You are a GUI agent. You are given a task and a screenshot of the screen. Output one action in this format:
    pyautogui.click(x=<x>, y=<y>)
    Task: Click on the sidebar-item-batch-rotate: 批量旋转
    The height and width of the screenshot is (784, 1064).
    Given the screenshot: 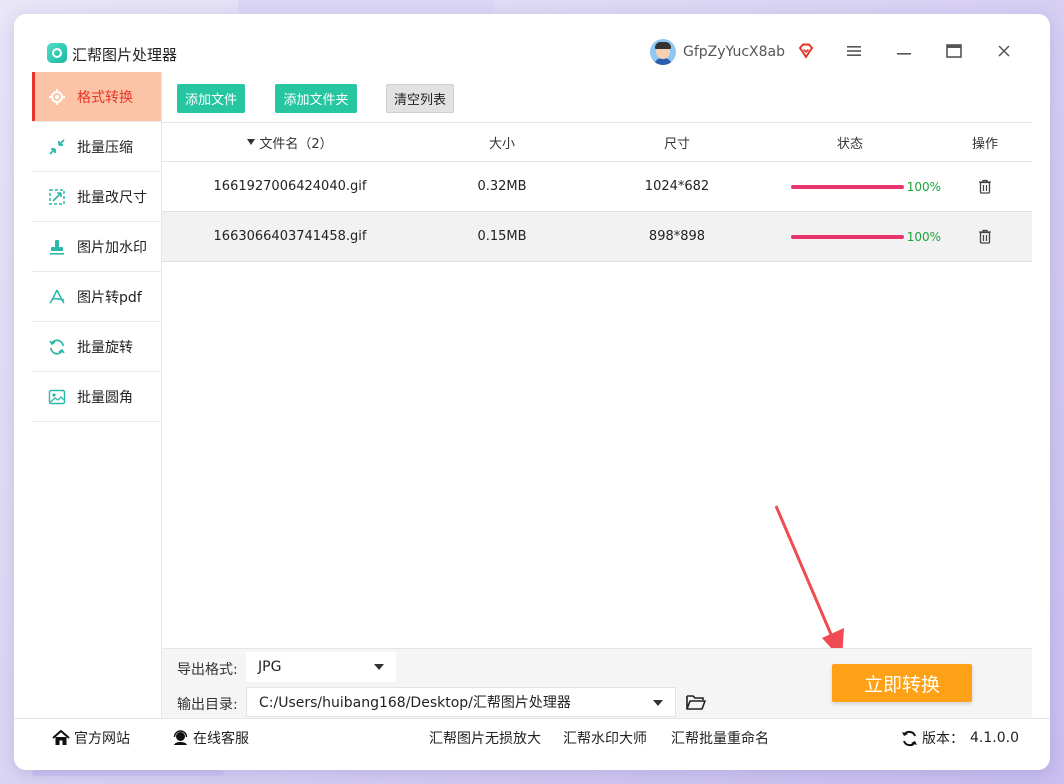 What is the action you would take?
    pyautogui.click(x=96, y=347)
    